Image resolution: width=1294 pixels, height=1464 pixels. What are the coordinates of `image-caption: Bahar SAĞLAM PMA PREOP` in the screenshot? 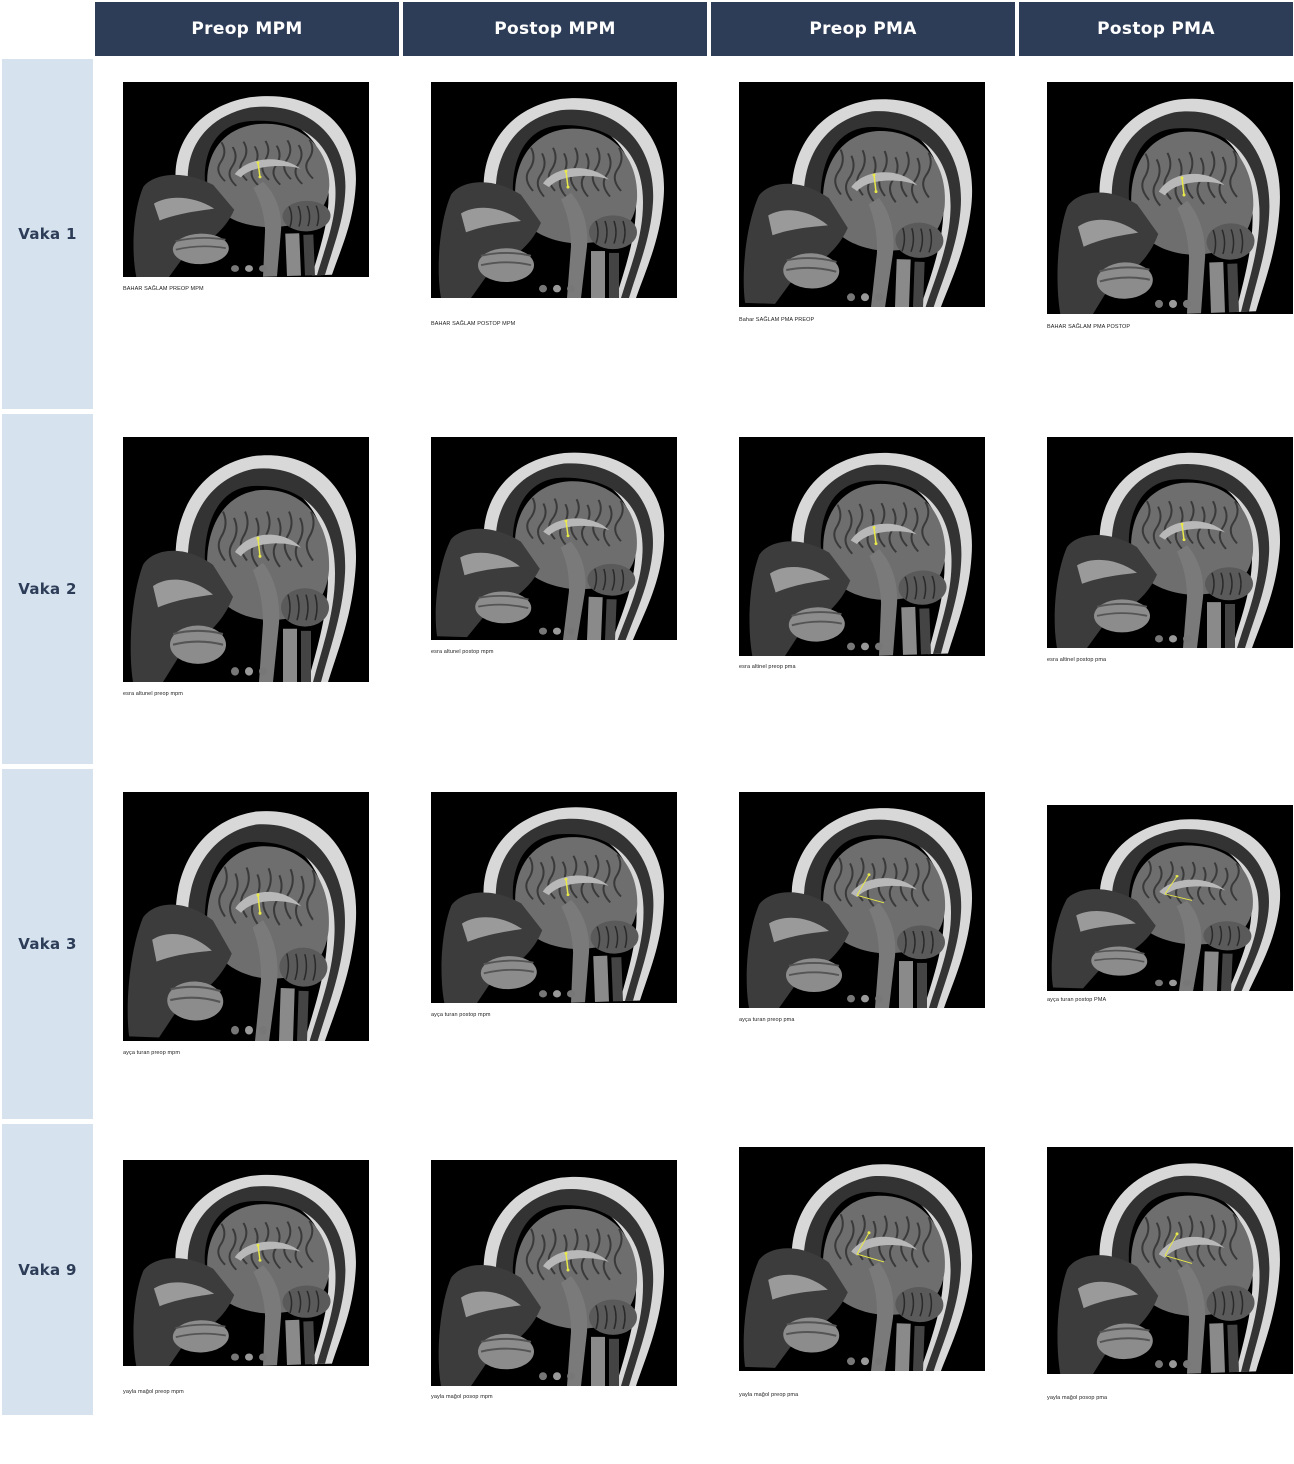 It's located at (777, 320).